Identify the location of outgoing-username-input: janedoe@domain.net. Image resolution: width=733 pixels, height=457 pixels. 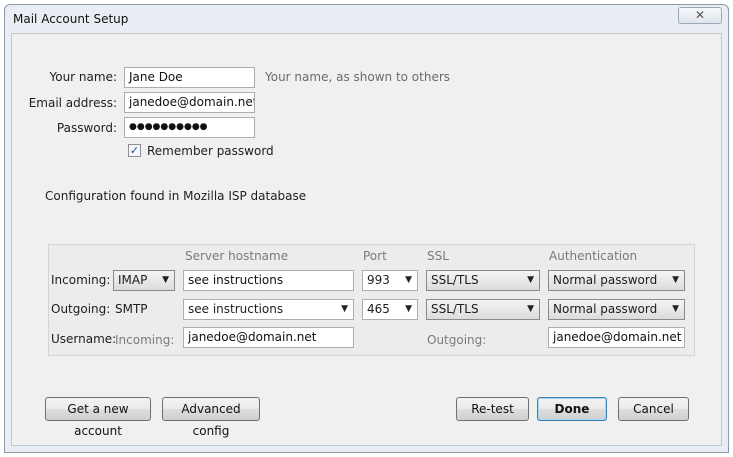
(616, 337).